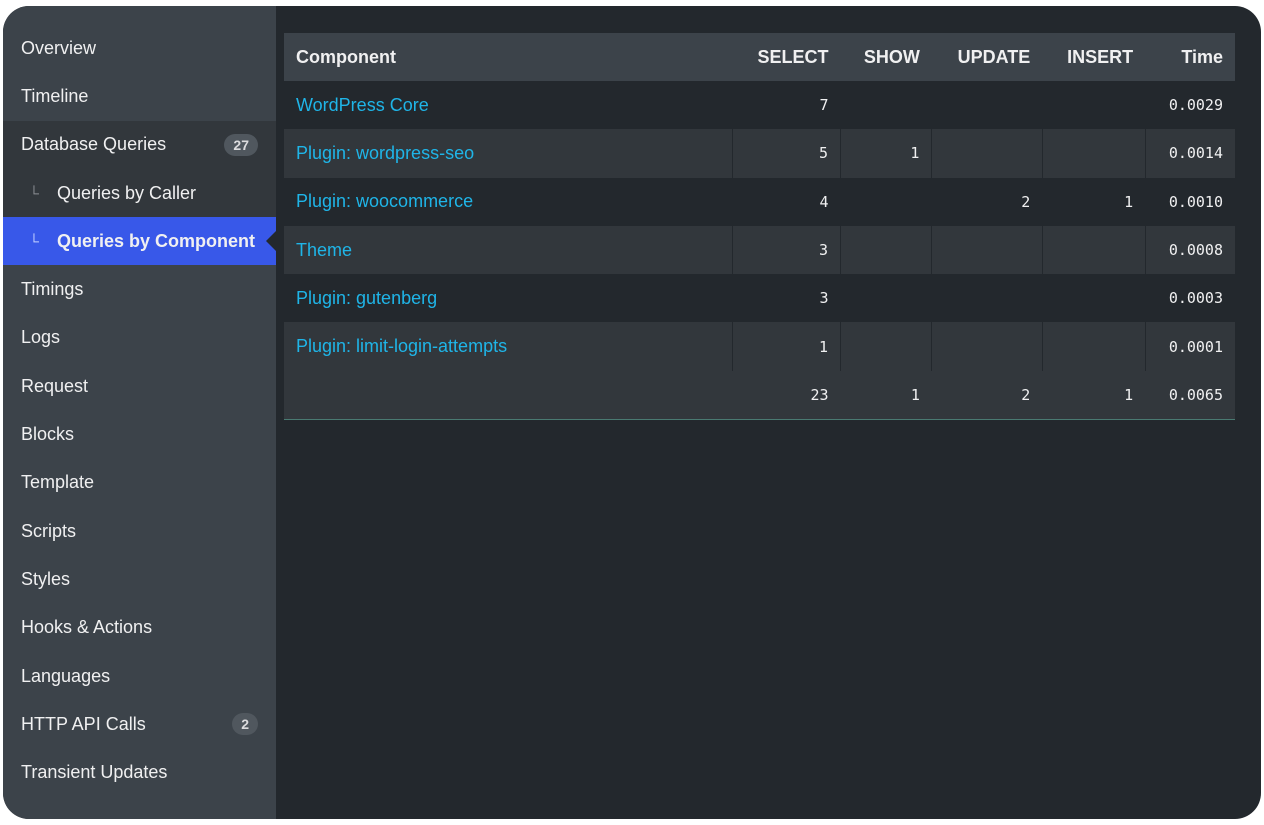  Describe the element at coordinates (139, 48) in the screenshot. I see `sidebar-item-overview: Overview` at that location.